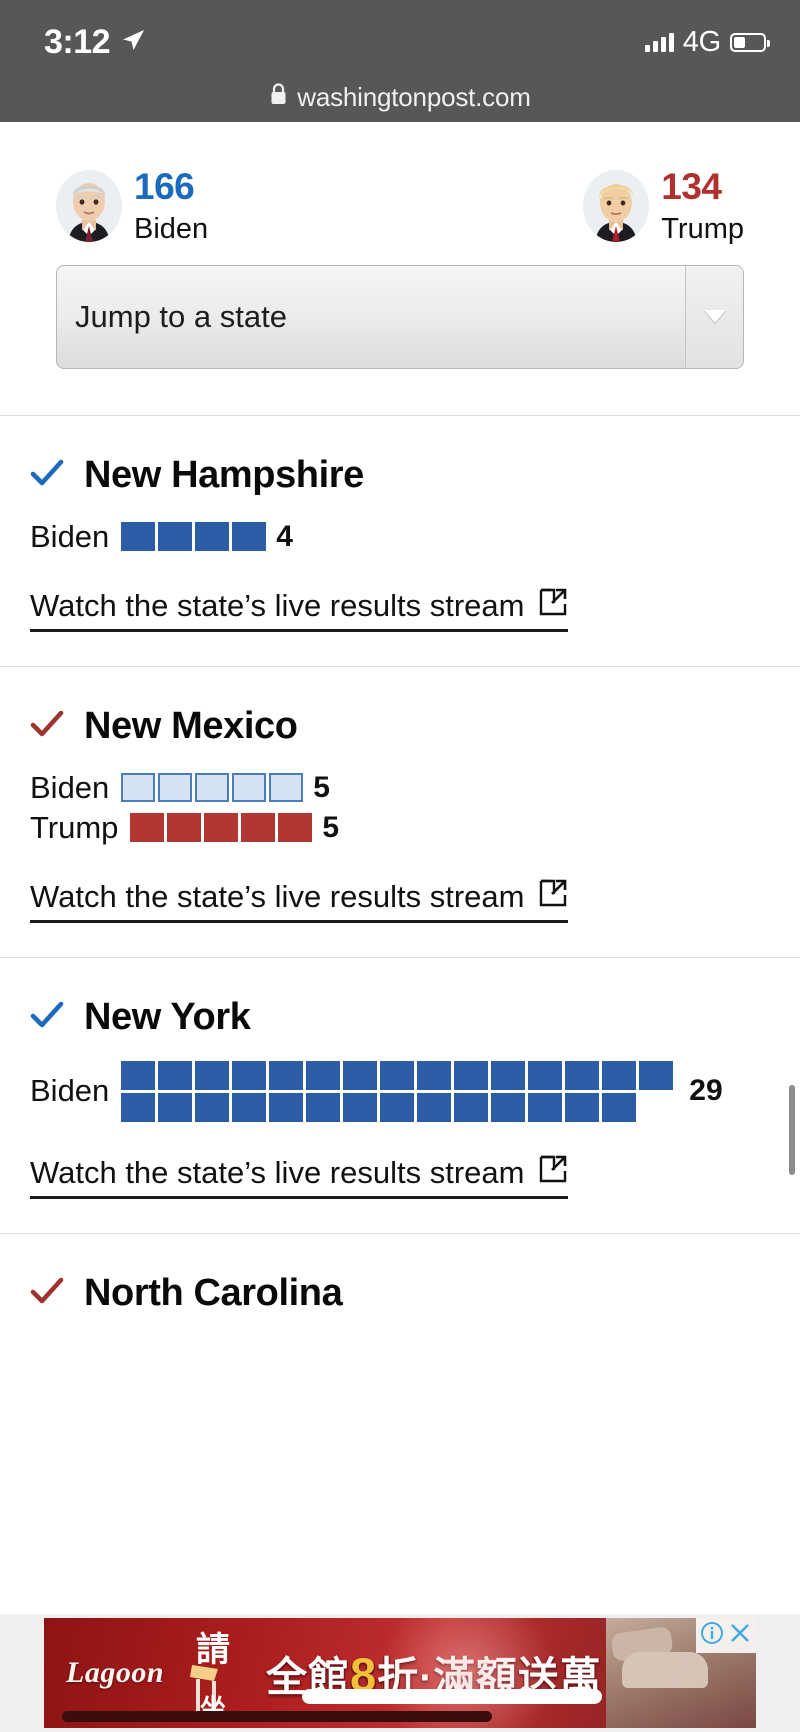 The width and height of the screenshot is (800, 1732). Describe the element at coordinates (400, 828) in the screenshot. I see `electoral-vote-row: Trump 5` at that location.